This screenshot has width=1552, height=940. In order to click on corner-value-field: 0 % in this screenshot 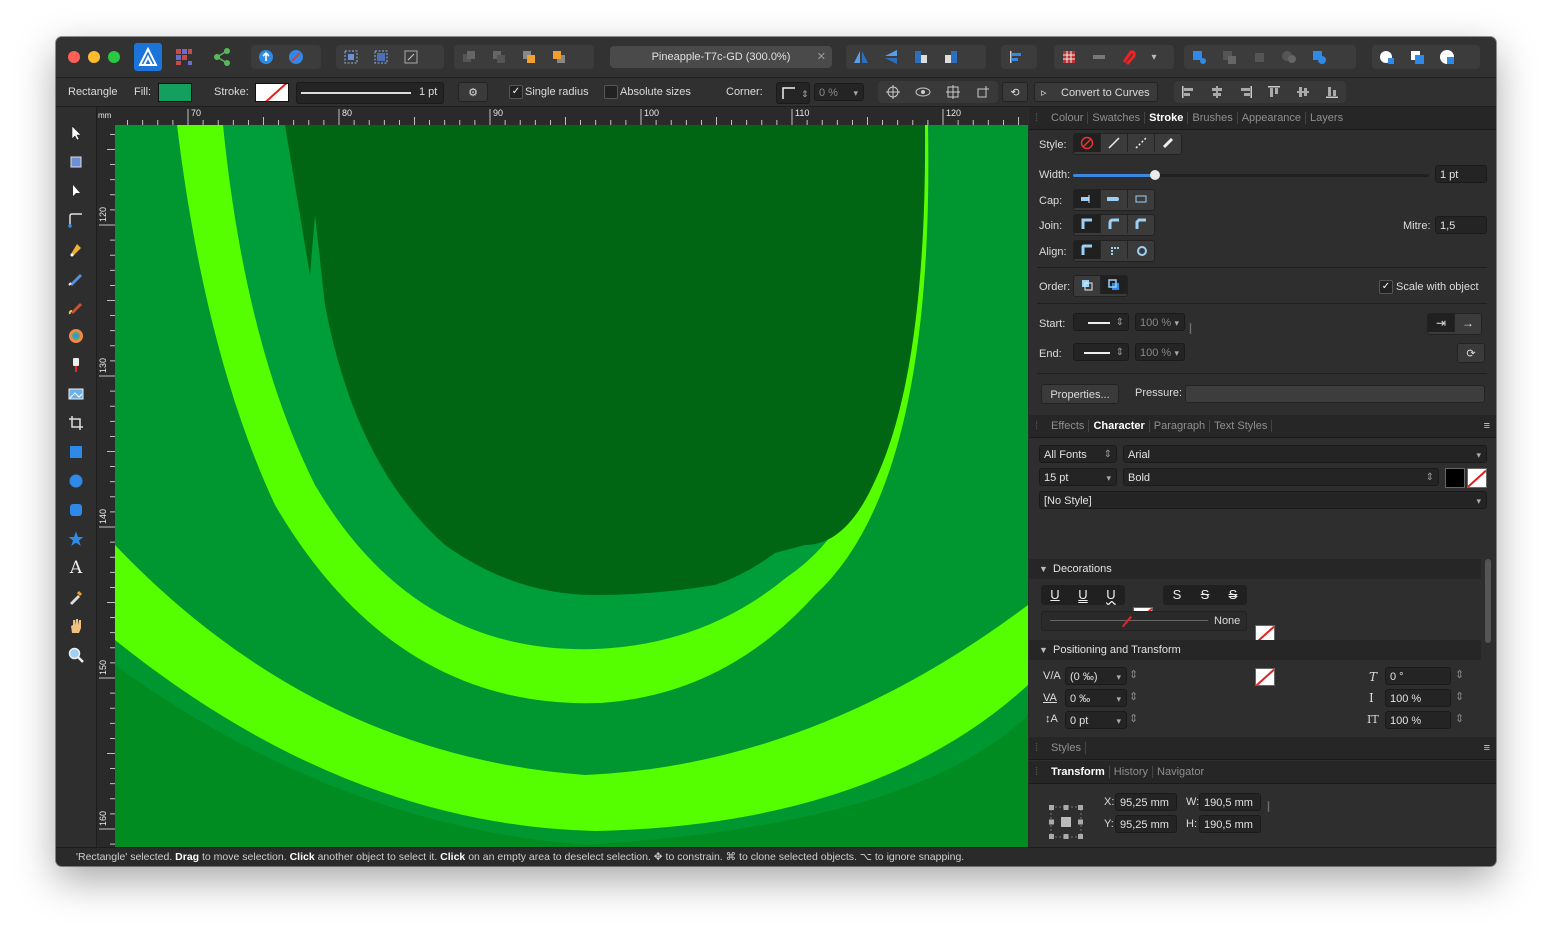, I will do `click(839, 92)`.